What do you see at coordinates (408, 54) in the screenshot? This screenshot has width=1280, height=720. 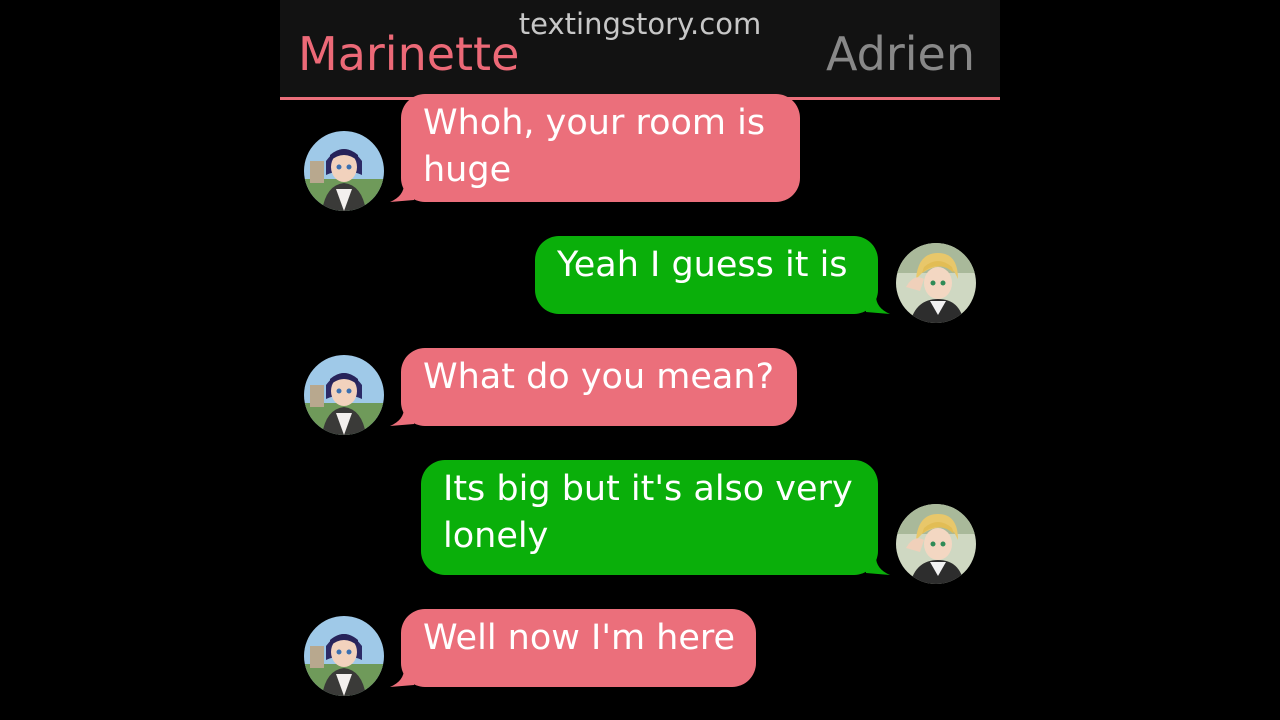 I see `contact-name-marinette: Marinette` at bounding box center [408, 54].